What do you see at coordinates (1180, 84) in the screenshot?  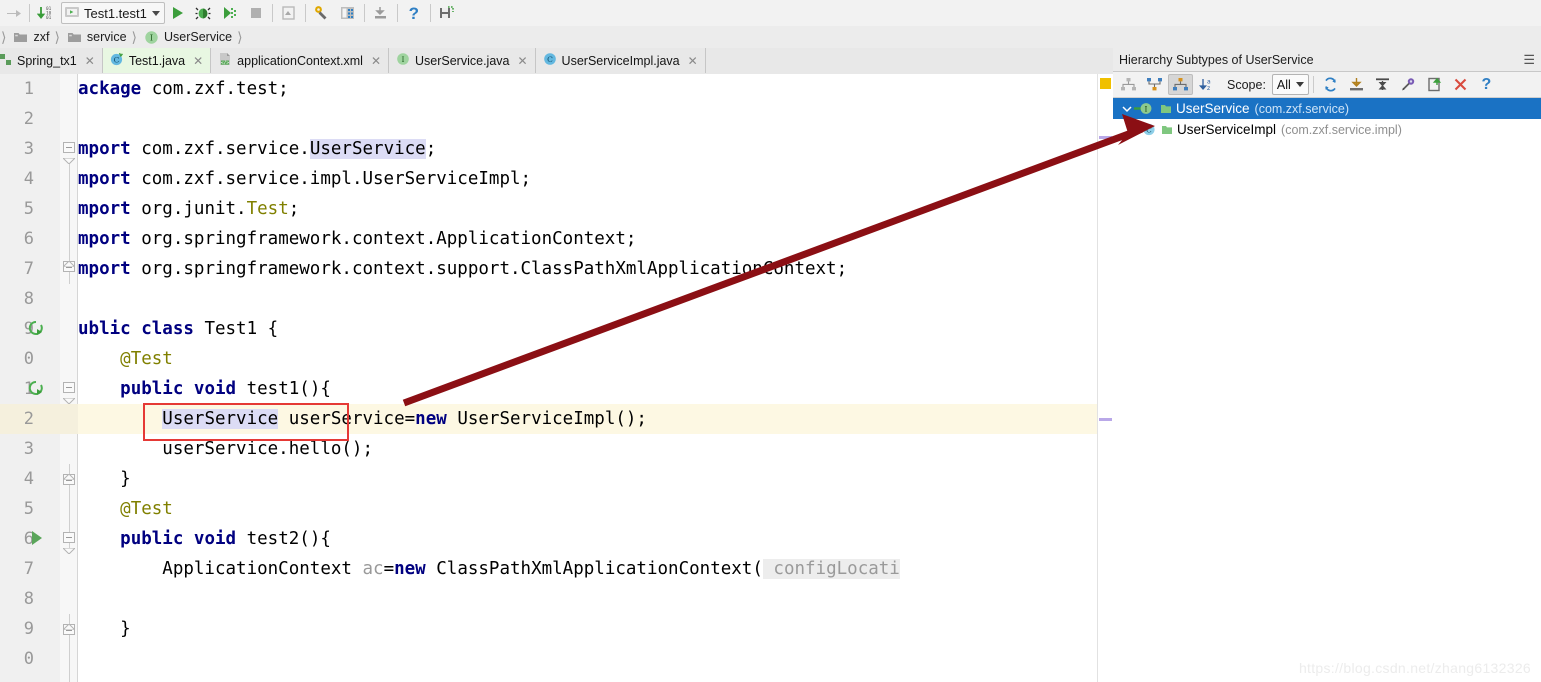 I see `subtypes-hierarchy-icon` at bounding box center [1180, 84].